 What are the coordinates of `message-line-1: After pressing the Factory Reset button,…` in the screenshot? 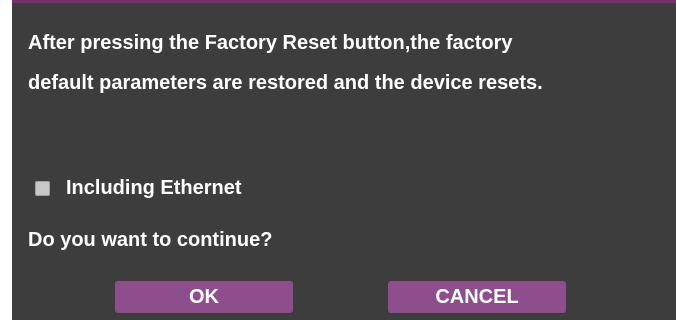 It's located at (270, 43).